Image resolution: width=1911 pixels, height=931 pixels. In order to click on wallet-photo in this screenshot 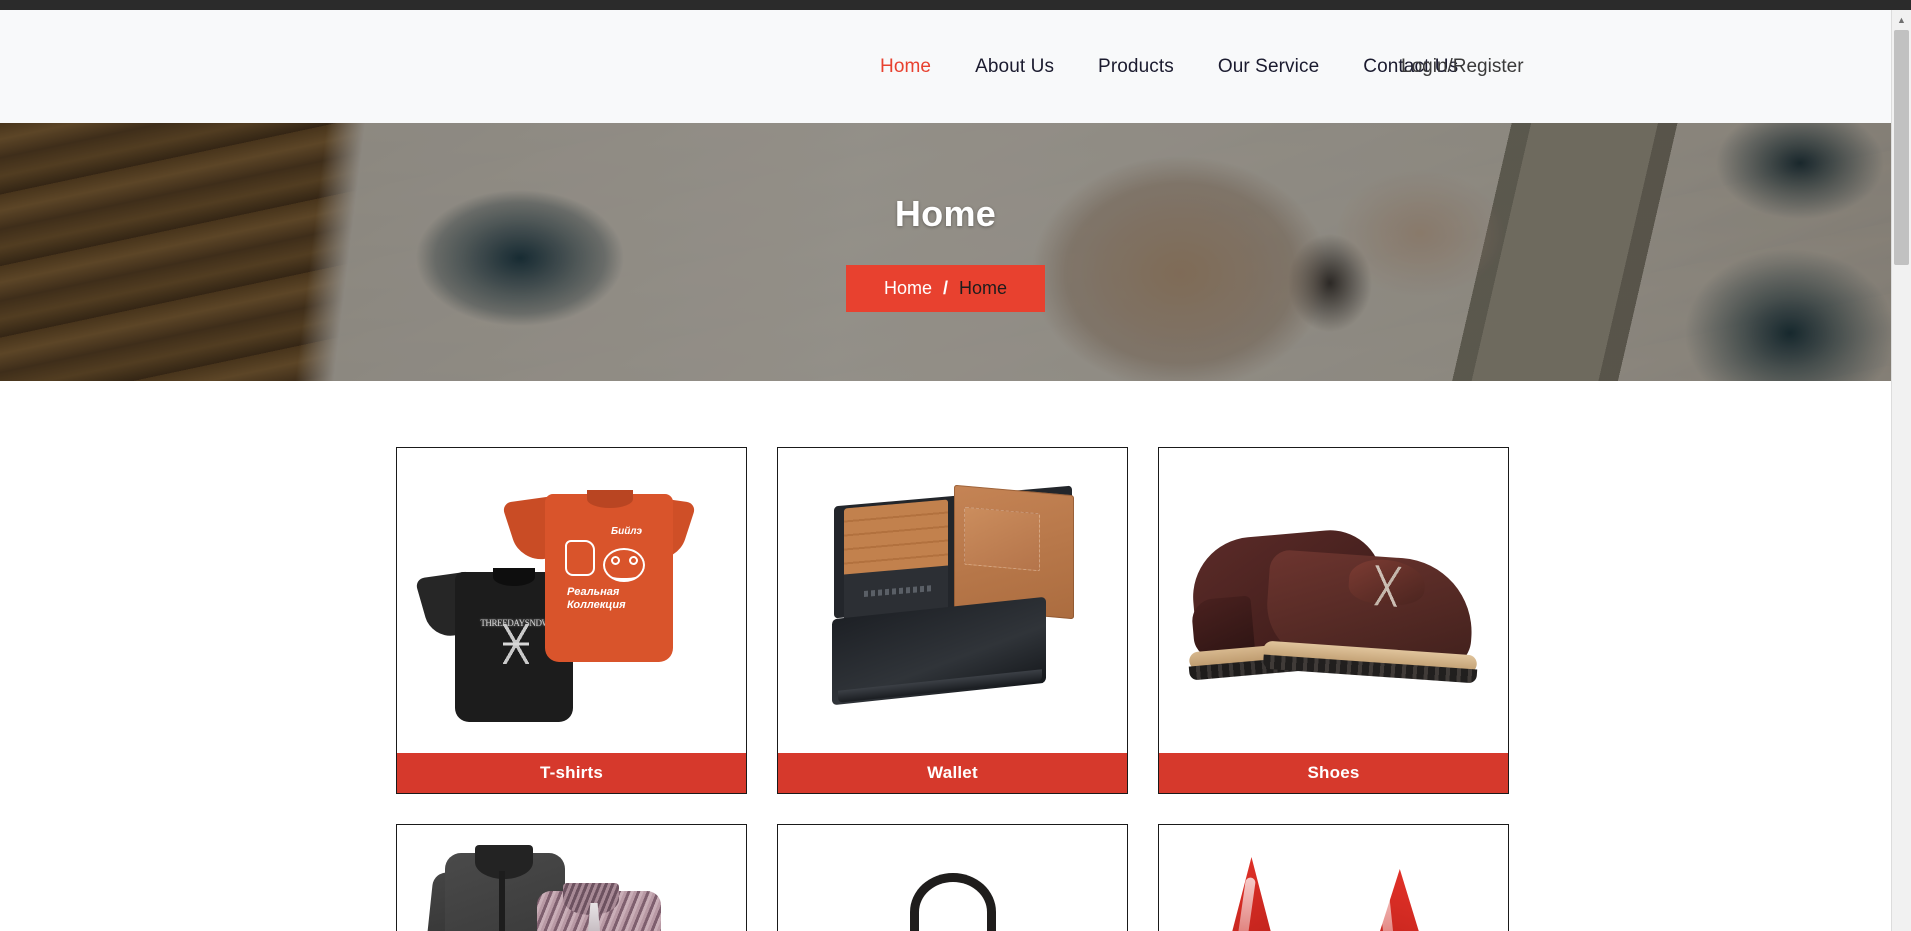, I will do `click(952, 600)`.